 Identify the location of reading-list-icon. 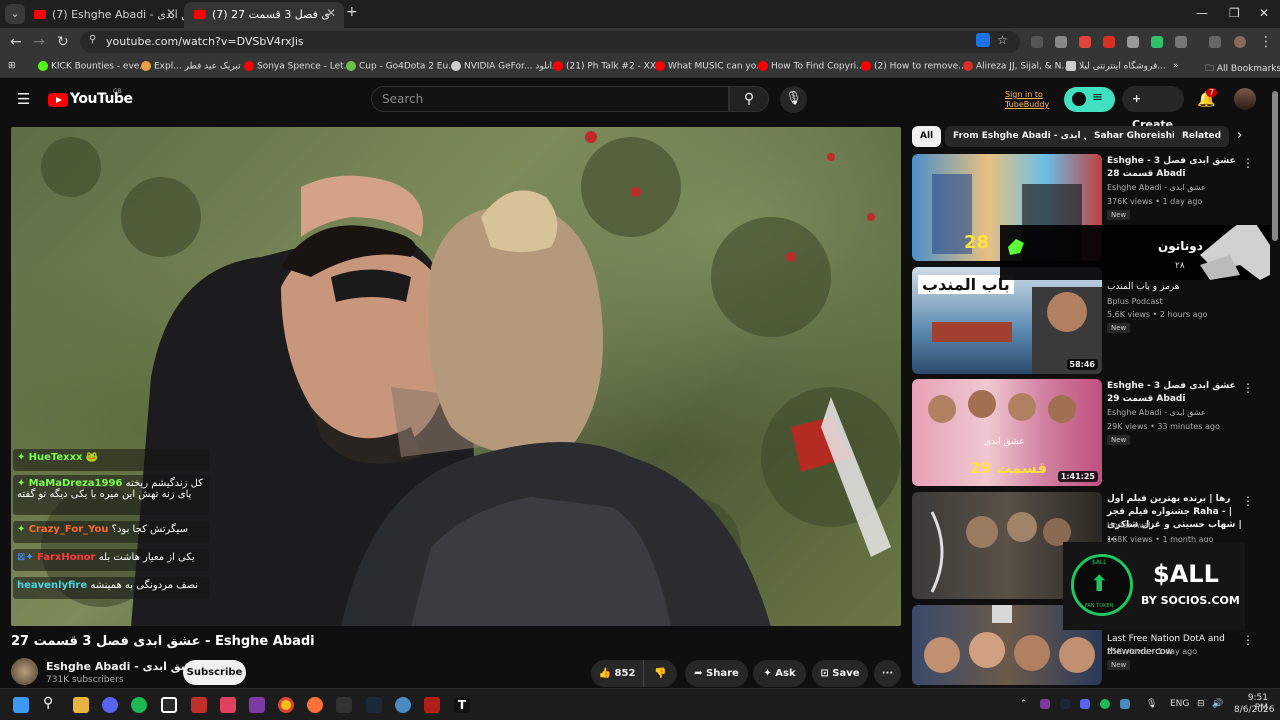
(1215, 42).